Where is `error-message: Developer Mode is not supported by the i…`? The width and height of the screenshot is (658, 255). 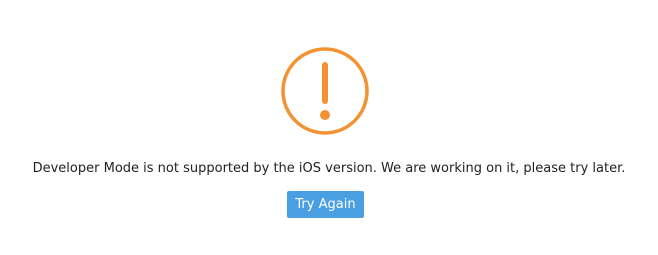
error-message: Developer Mode is not supported by the i… is located at coordinates (329, 168).